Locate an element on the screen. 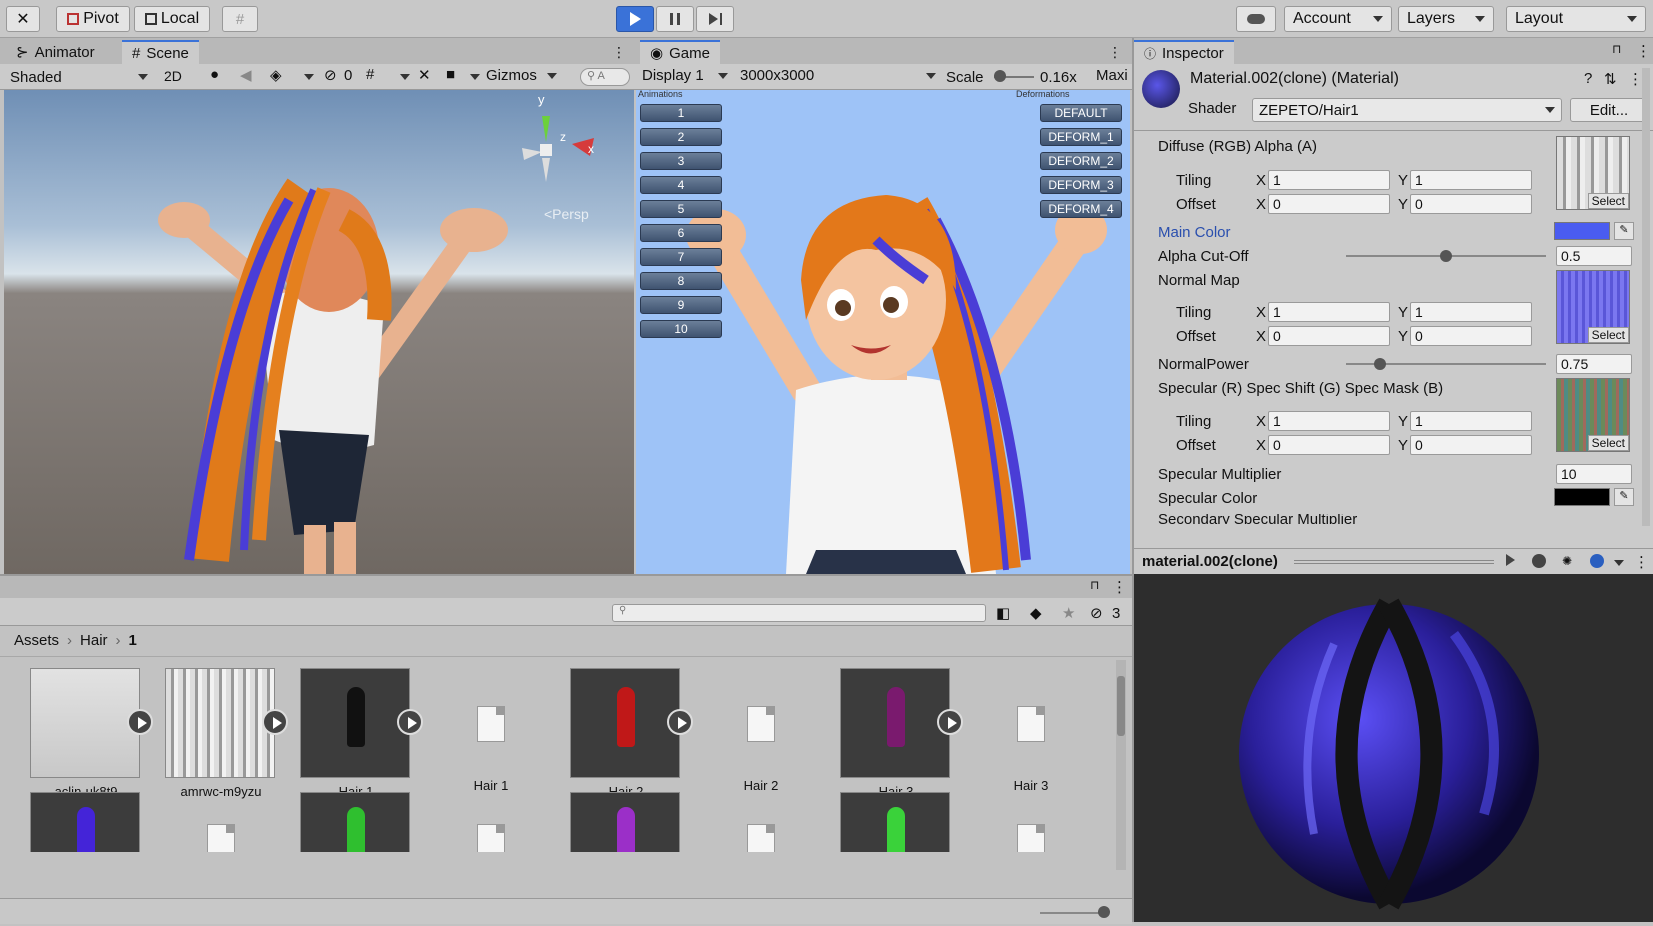  account-dropdown: Account is located at coordinates (1338, 19).